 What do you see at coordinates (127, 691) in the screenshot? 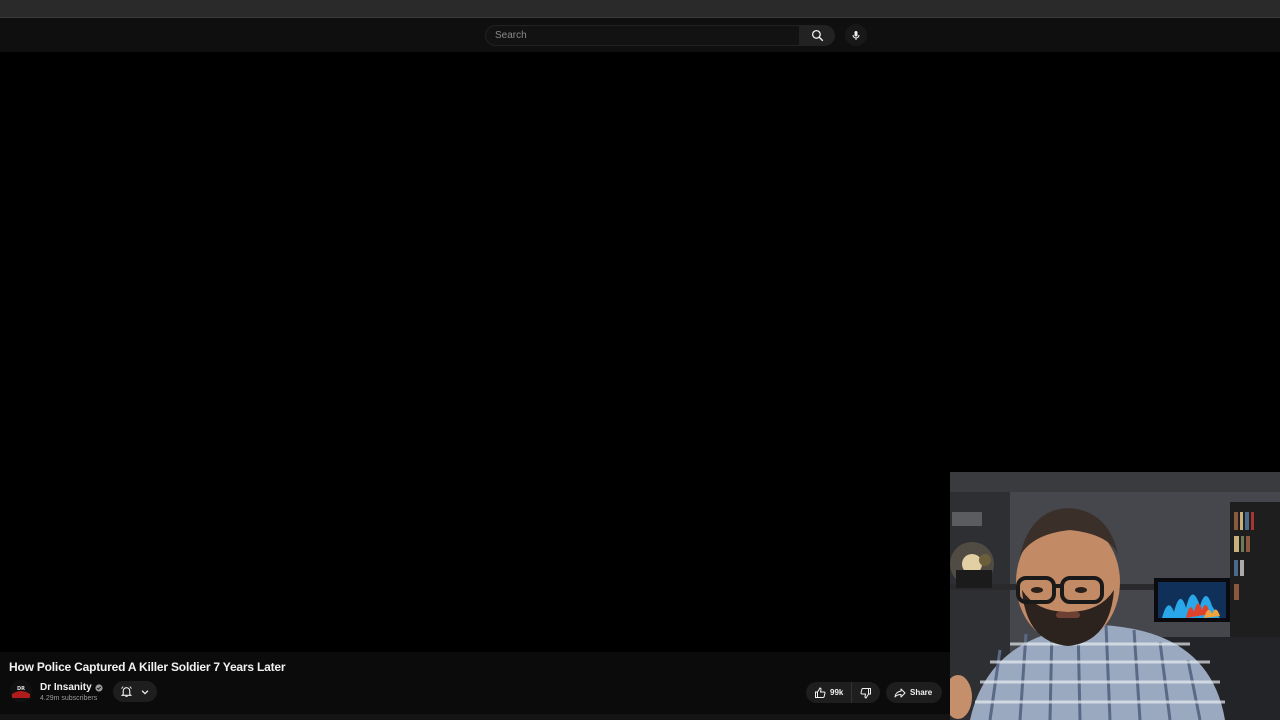
I see `notification-bell-icon` at bounding box center [127, 691].